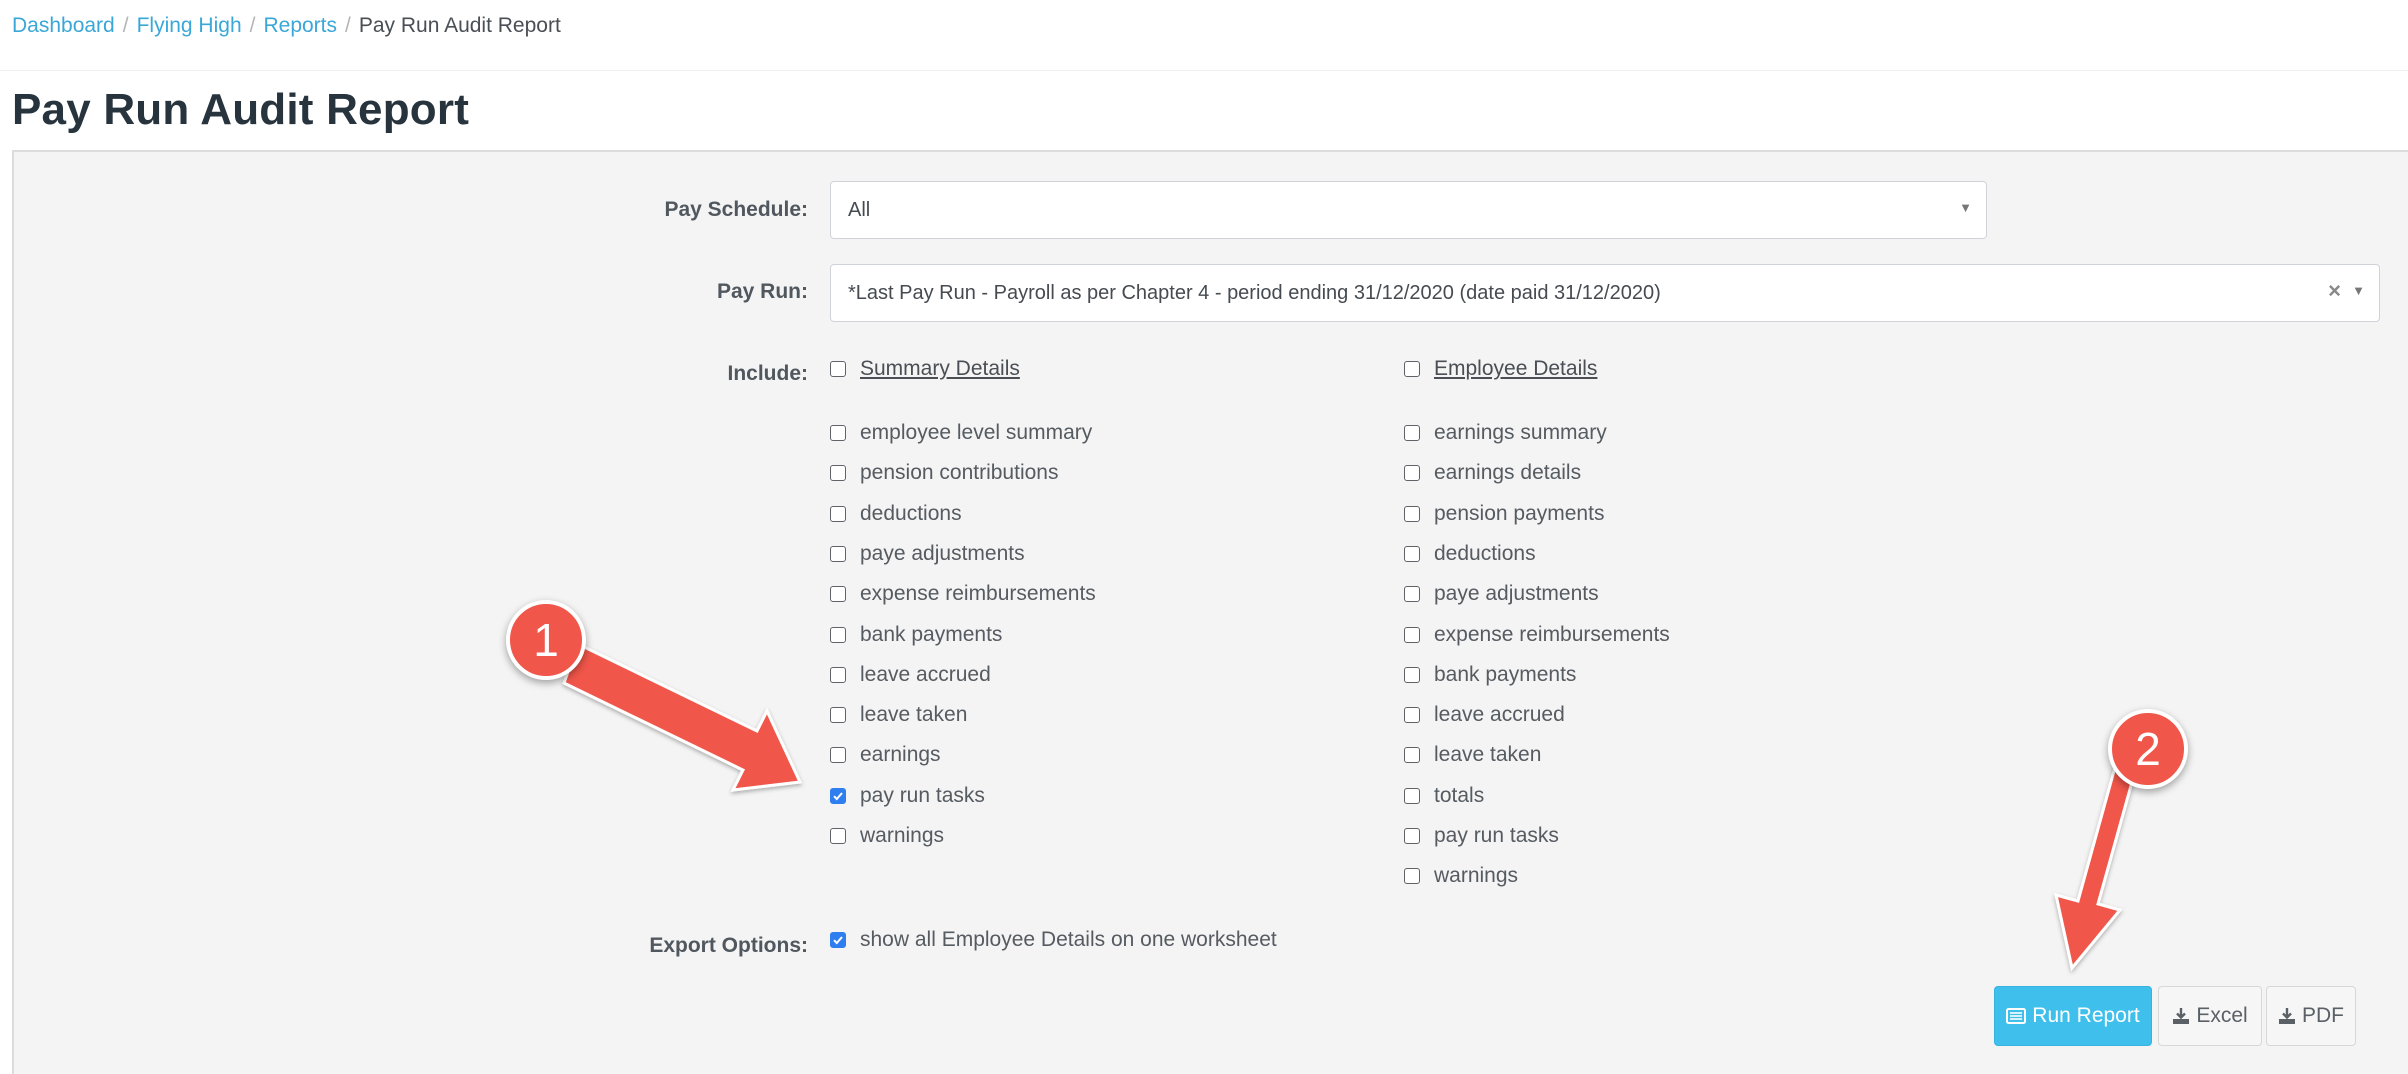 The image size is (2408, 1074). What do you see at coordinates (838, 836) in the screenshot?
I see `summary-warnings-checkbox` at bounding box center [838, 836].